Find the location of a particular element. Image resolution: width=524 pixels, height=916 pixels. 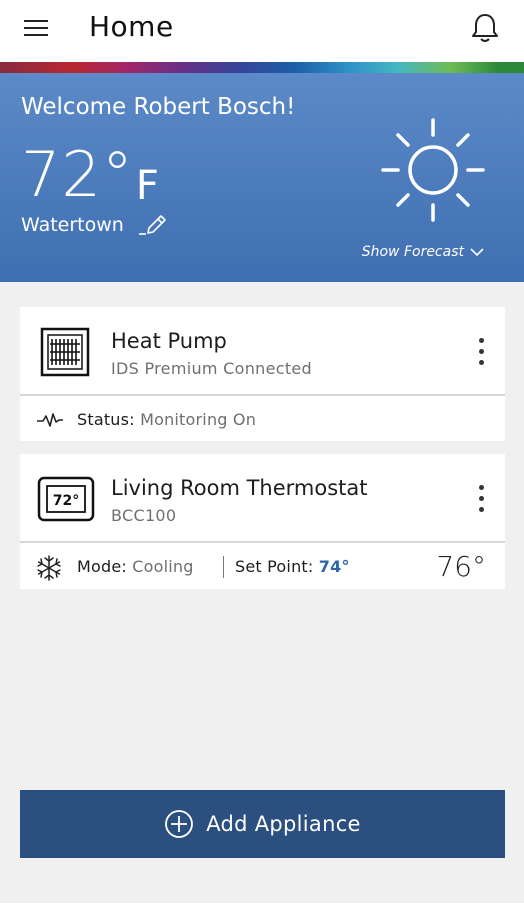

thermostat-icon: 72° is located at coordinates (66, 499).